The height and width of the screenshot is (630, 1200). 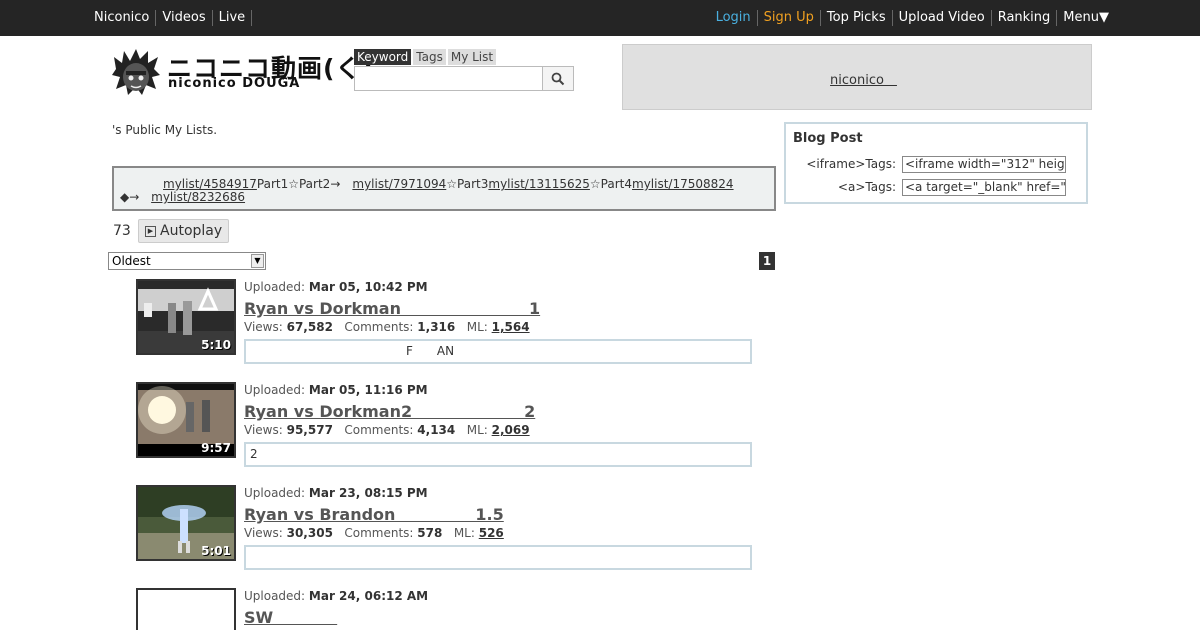 What do you see at coordinates (448, 78) in the screenshot?
I see `search-input` at bounding box center [448, 78].